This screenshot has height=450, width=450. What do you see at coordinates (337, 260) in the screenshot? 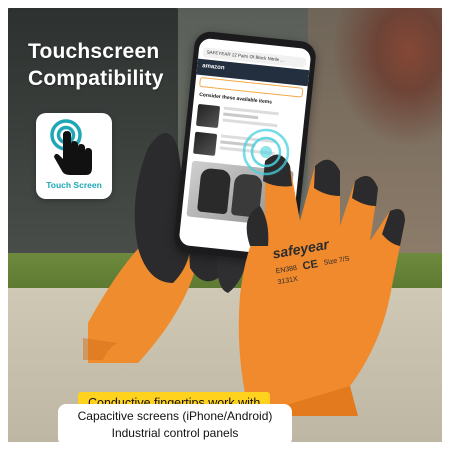
I see `glove-size-label: Size 7/S` at bounding box center [337, 260].